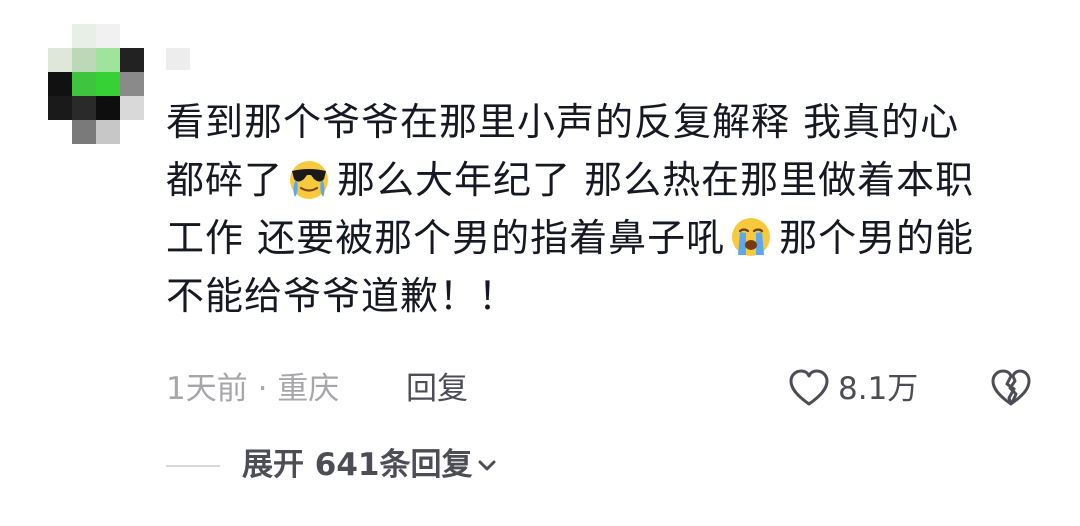 This screenshot has height=526, width=1080. What do you see at coordinates (877, 238) in the screenshot?
I see `comment-segment: 那个男的能` at bounding box center [877, 238].